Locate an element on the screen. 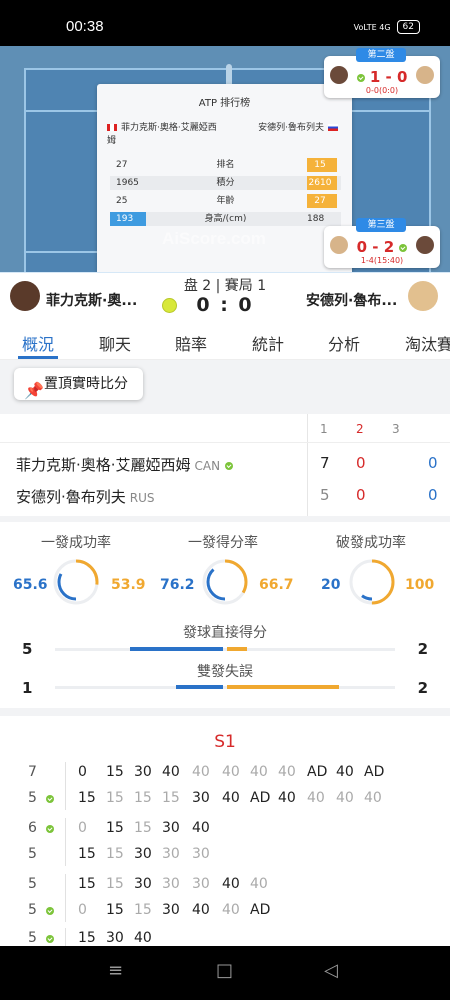  tab-stats: 統計 is located at coordinates (268, 343).